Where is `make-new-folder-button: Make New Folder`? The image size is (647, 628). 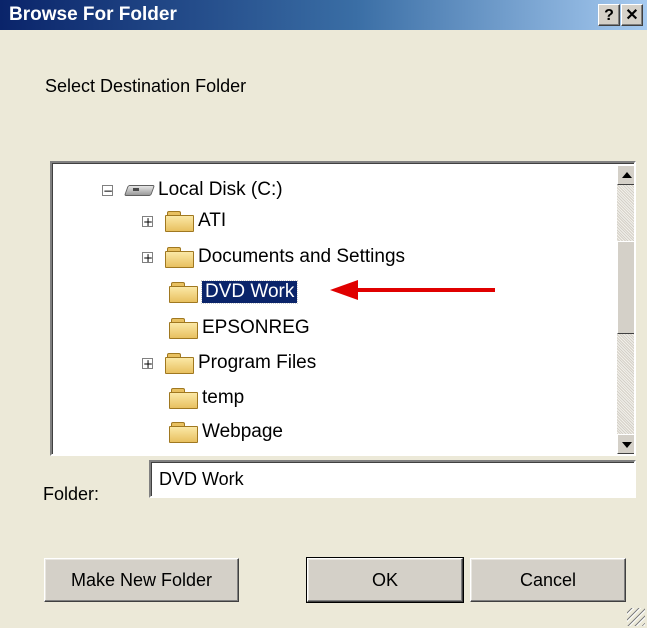 make-new-folder-button: Make New Folder is located at coordinates (141, 580).